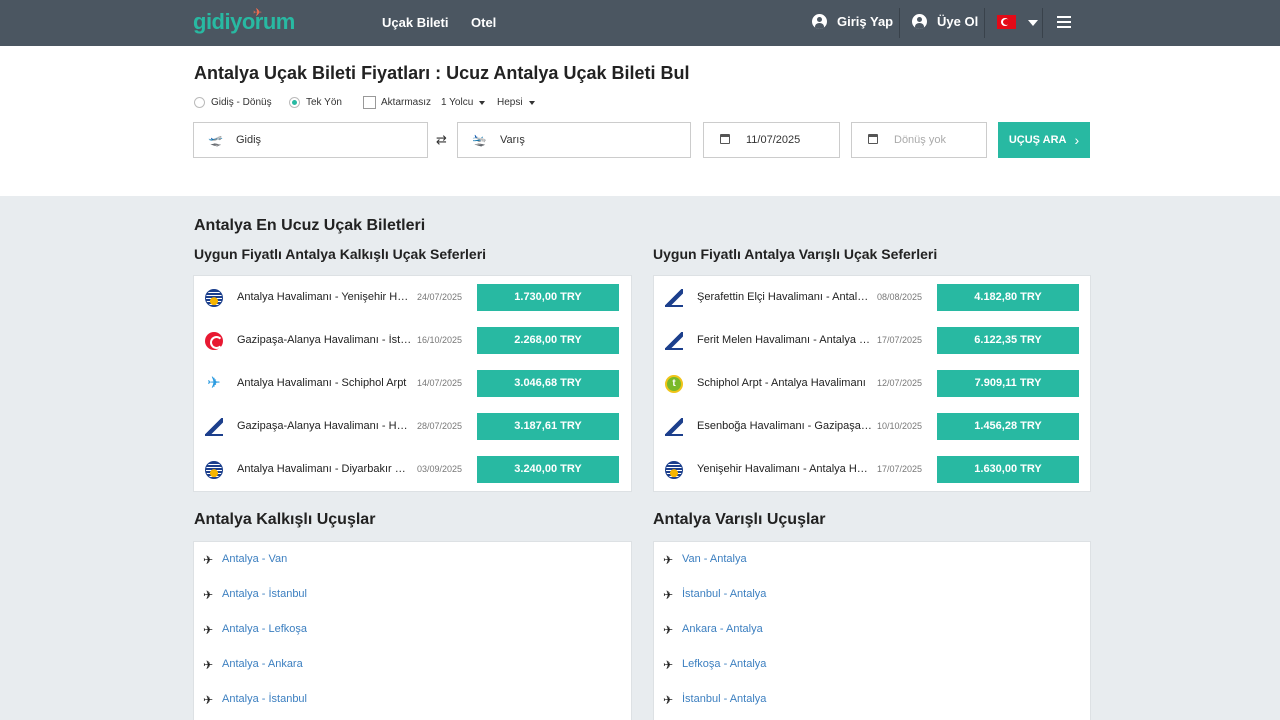  I want to click on route-list-item: ✈ Antalya - Van, so click(412, 560).